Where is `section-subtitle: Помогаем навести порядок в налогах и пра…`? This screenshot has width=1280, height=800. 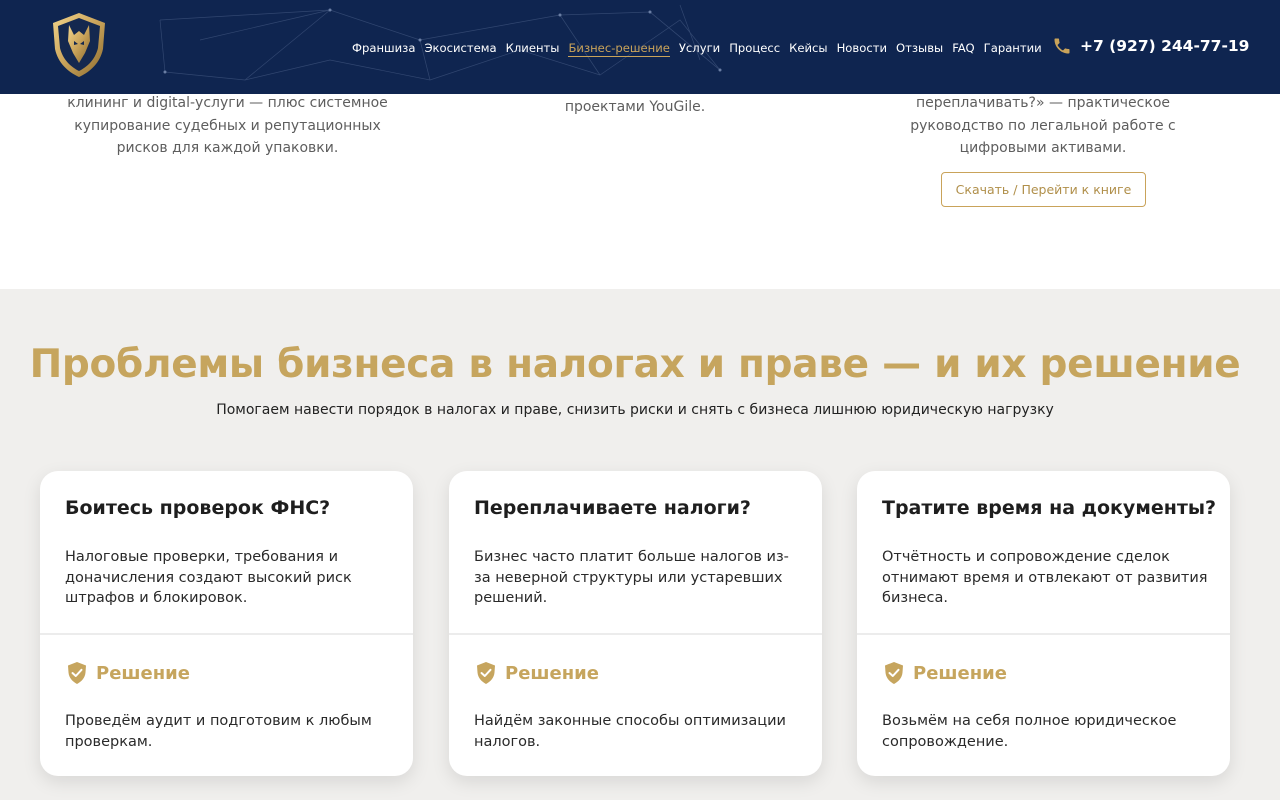 section-subtitle: Помогаем навести порядок в налогах и пра… is located at coordinates (635, 410).